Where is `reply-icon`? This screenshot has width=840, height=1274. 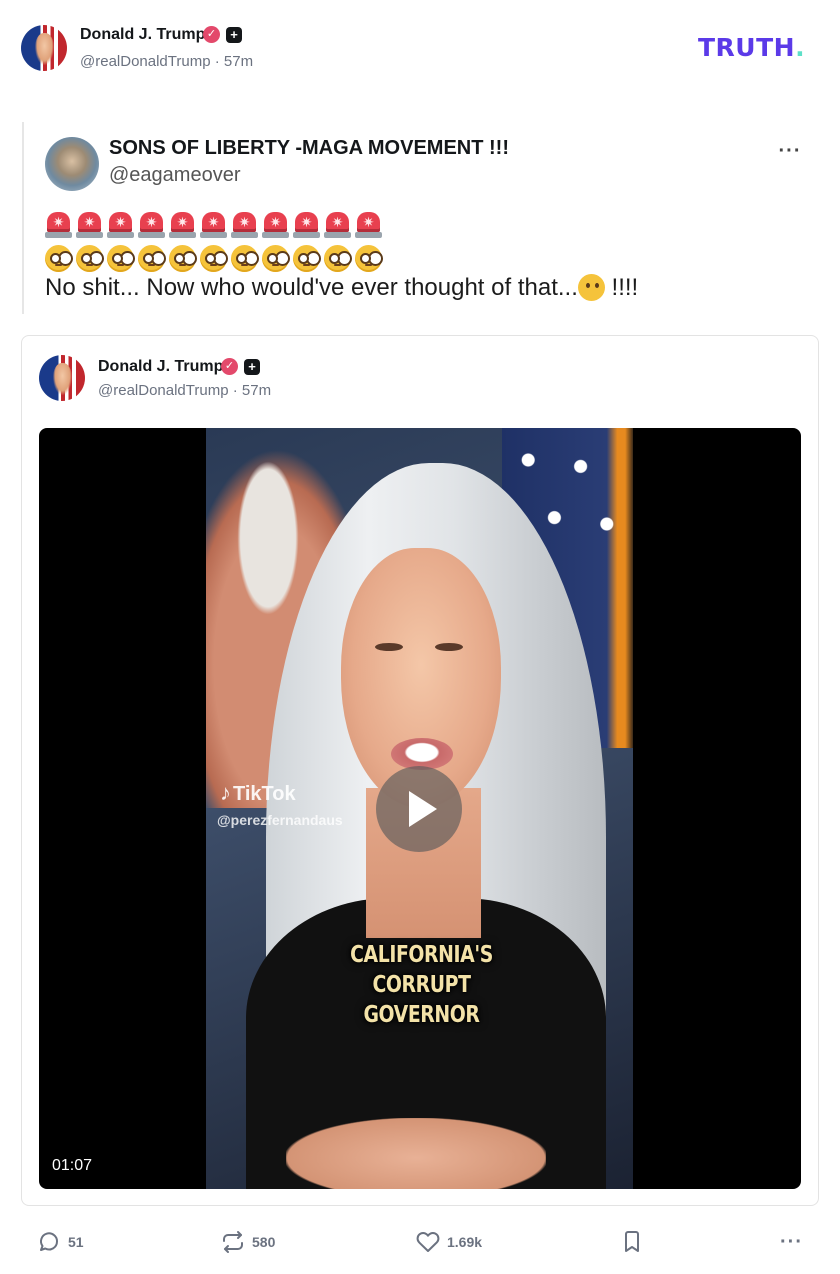
reply-icon is located at coordinates (49, 1241).